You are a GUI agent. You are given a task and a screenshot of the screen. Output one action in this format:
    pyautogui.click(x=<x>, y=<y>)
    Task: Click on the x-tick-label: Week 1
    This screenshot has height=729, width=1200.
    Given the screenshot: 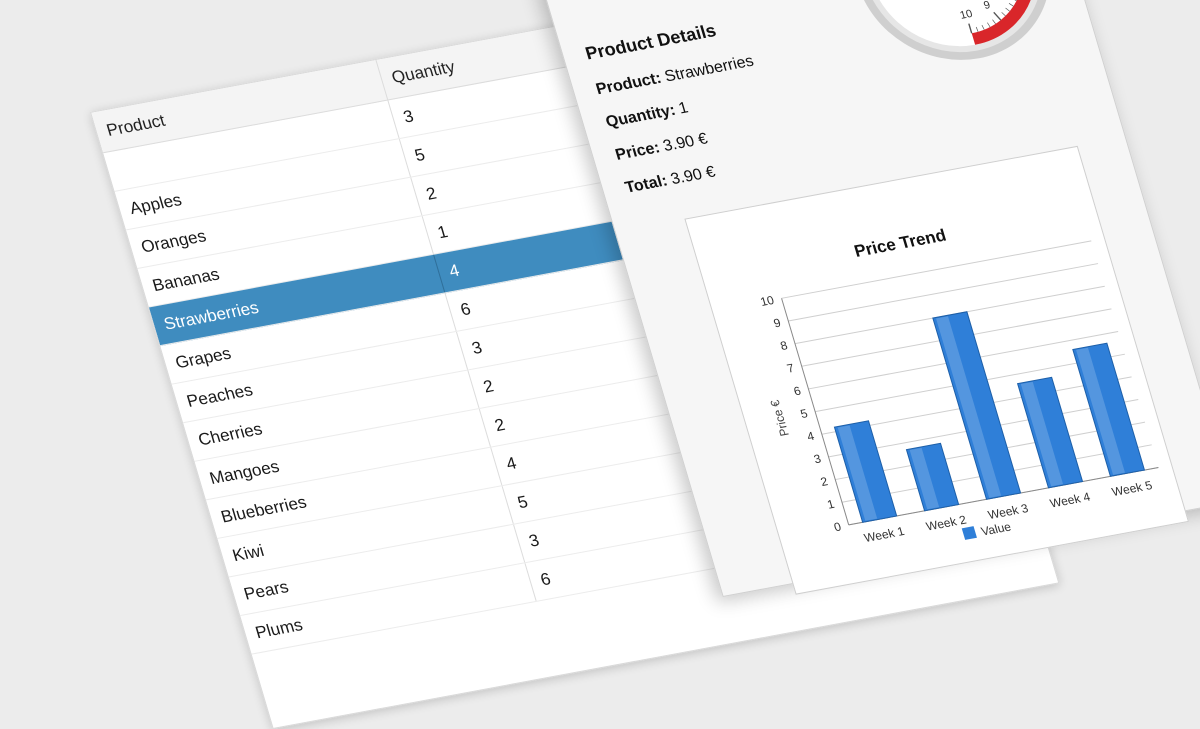 What is the action you would take?
    pyautogui.click(x=884, y=534)
    